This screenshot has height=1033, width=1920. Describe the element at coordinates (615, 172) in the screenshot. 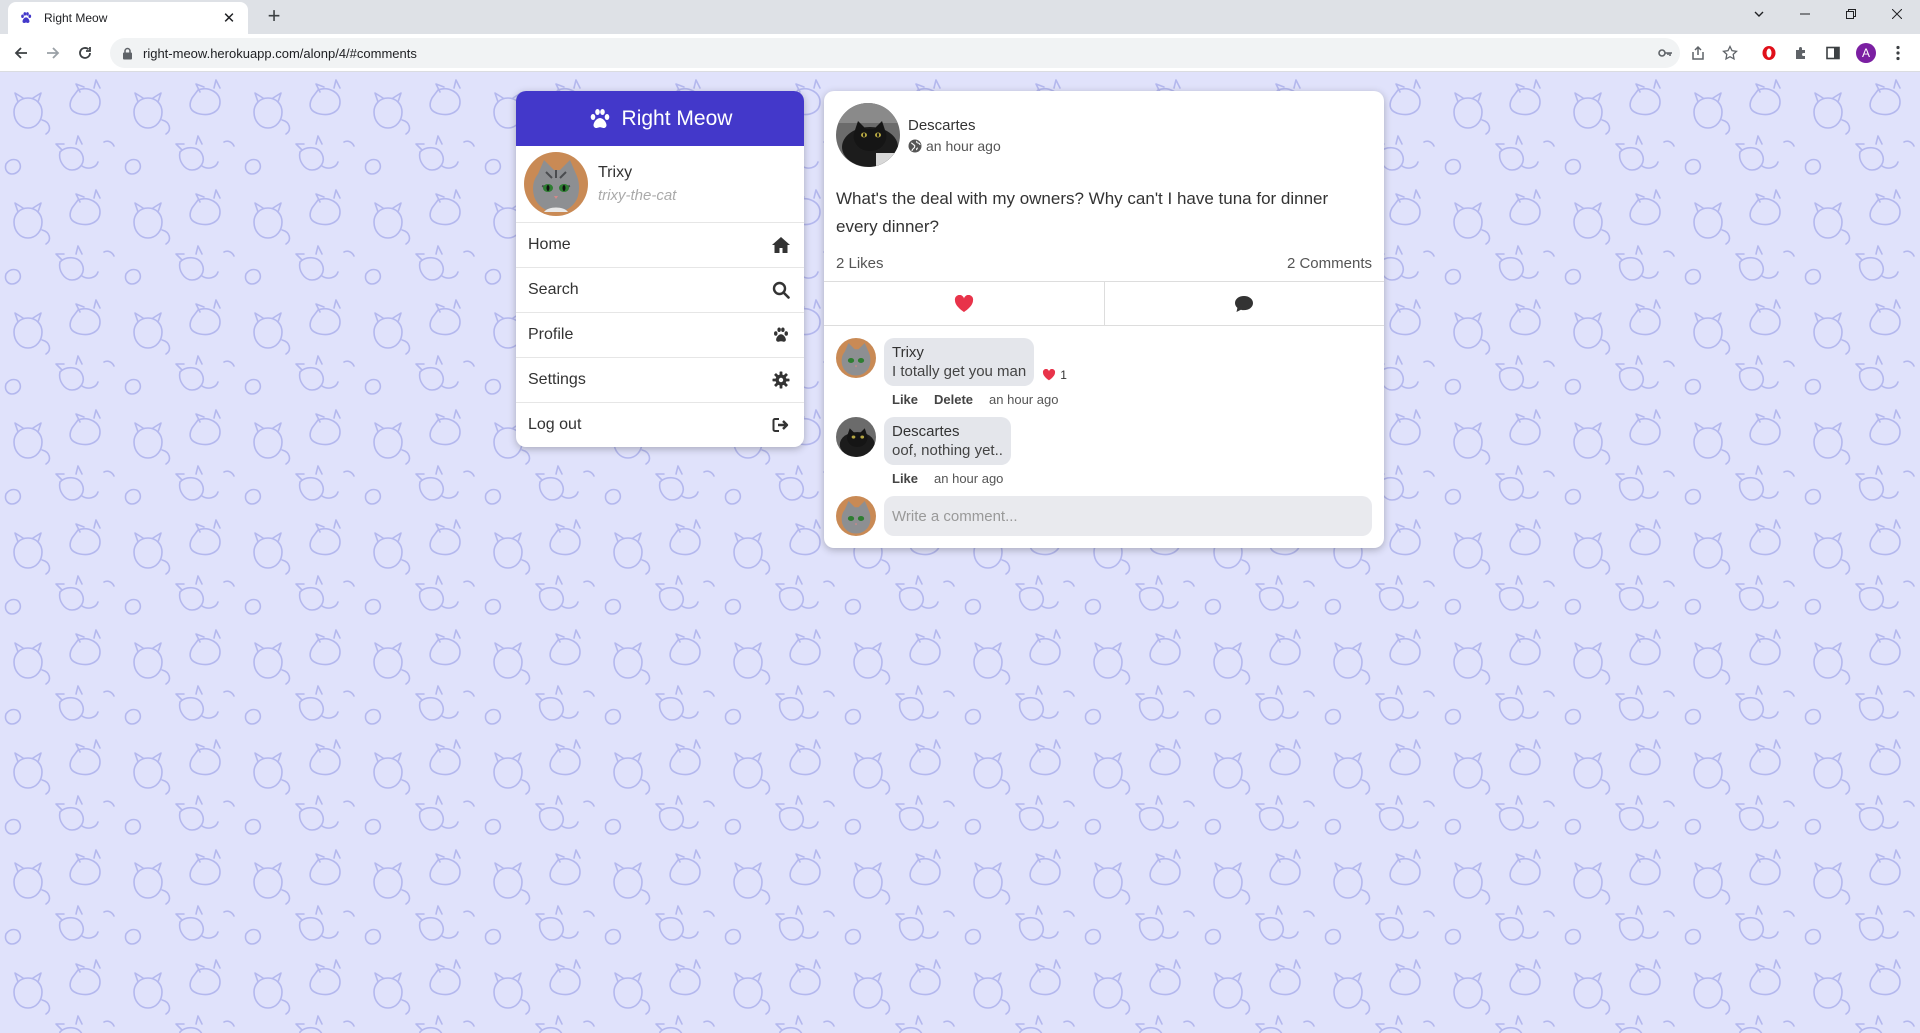

I see `user-name: Trixy` at that location.